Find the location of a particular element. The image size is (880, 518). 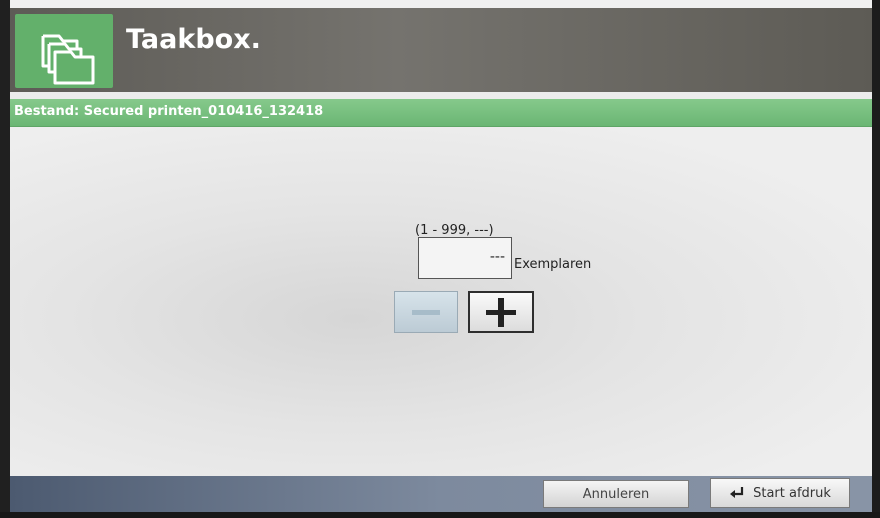

enter-arrow-icon is located at coordinates (737, 493).